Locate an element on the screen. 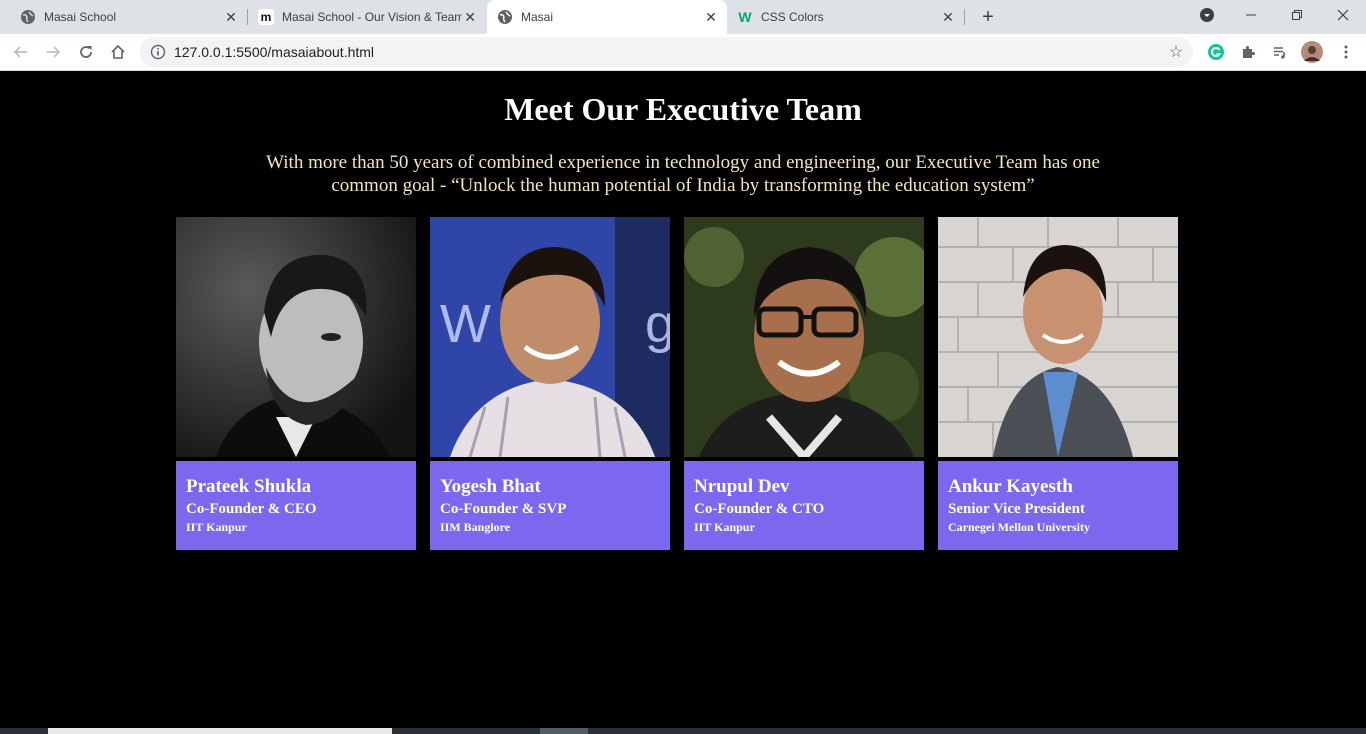  tab-masai-active: Masai ✕ is located at coordinates (607, 17).